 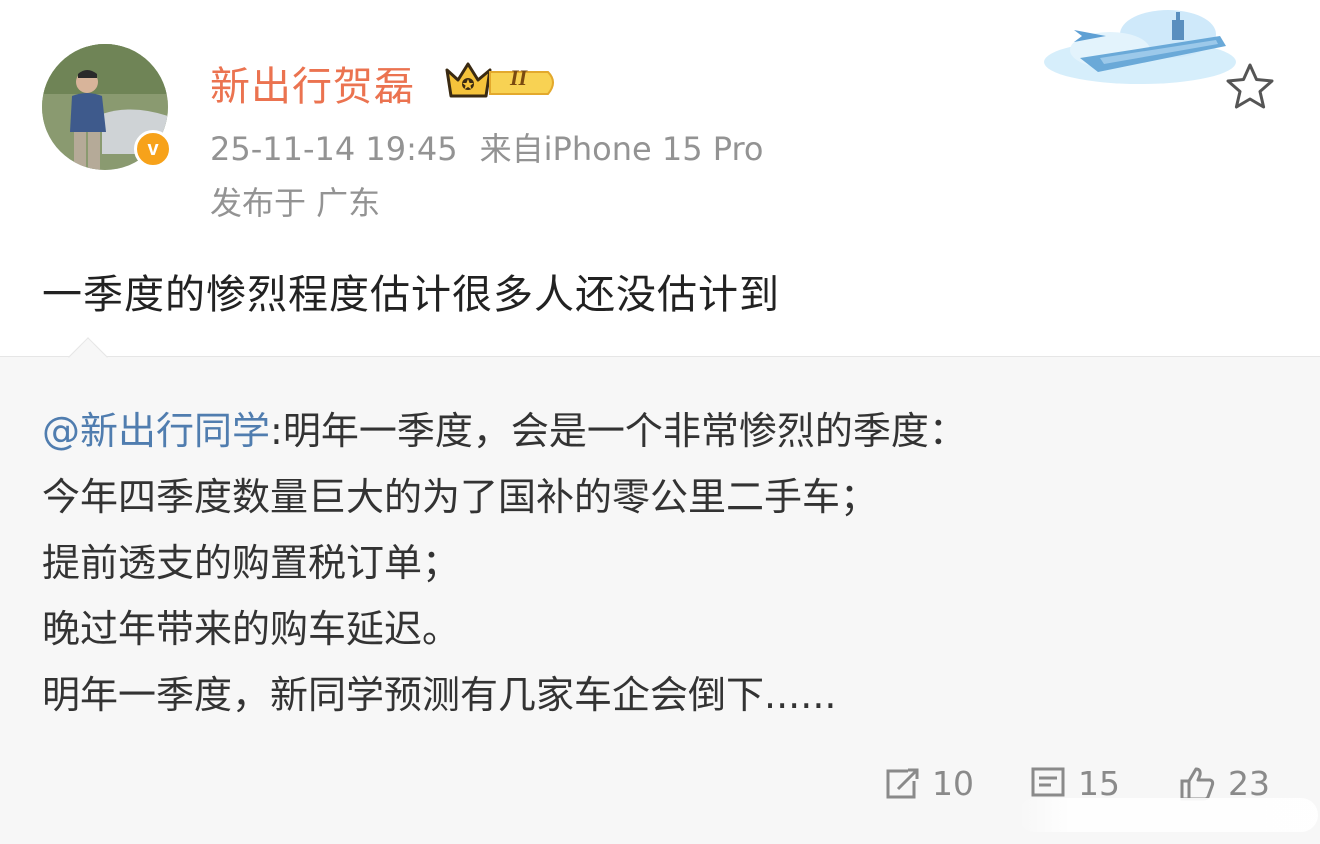 I want to click on verified-mark: v, so click(x=153, y=148).